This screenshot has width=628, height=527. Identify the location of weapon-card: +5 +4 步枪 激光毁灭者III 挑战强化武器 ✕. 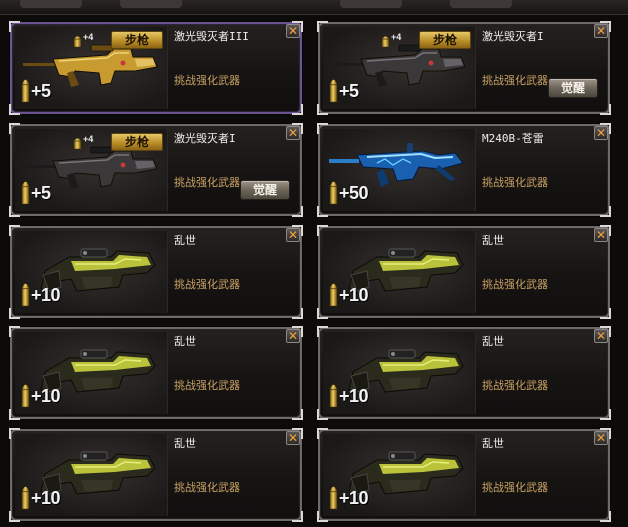
(156, 68).